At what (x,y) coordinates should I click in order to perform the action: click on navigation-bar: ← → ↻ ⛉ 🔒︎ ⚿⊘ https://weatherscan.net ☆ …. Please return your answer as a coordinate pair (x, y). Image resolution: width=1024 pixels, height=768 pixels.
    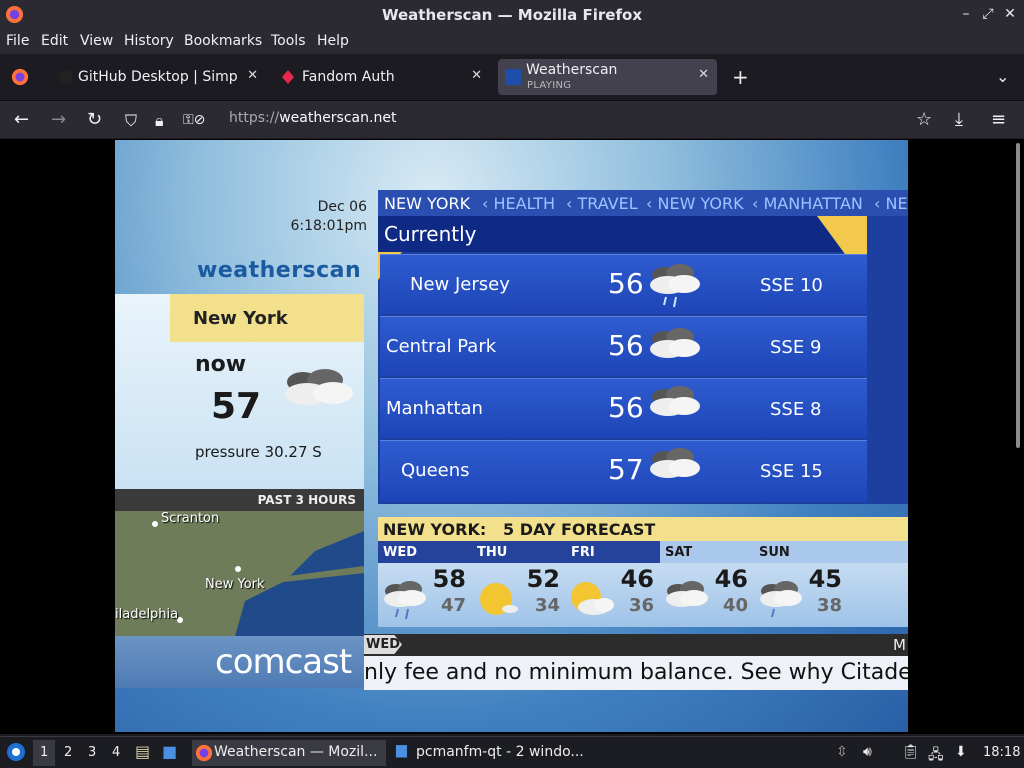
    Looking at the image, I should click on (512, 119).